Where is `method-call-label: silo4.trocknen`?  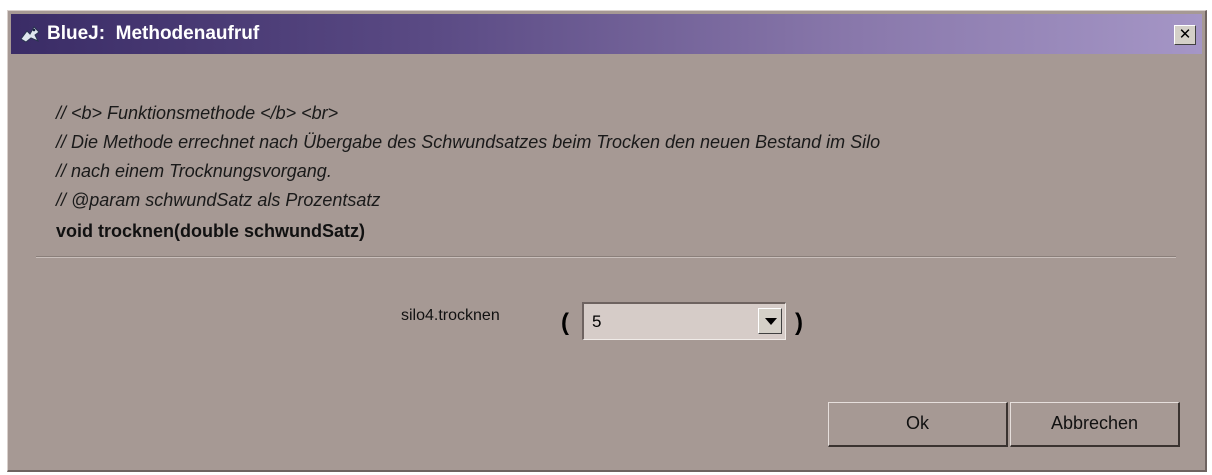
method-call-label: silo4.trocknen is located at coordinates (450, 315).